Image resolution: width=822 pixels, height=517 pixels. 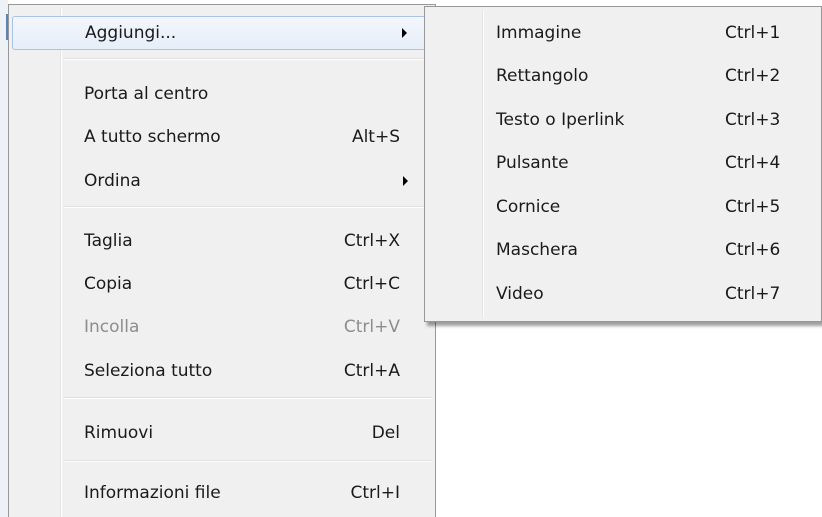 I want to click on menu-item-shortcut: Ctrl+X, so click(x=371, y=241).